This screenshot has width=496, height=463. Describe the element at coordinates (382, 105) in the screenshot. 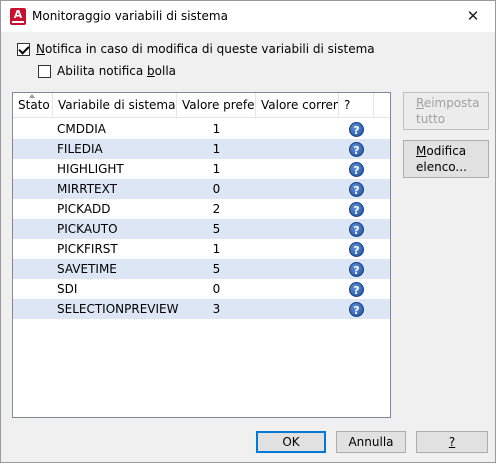

I see `column-header-filler` at that location.